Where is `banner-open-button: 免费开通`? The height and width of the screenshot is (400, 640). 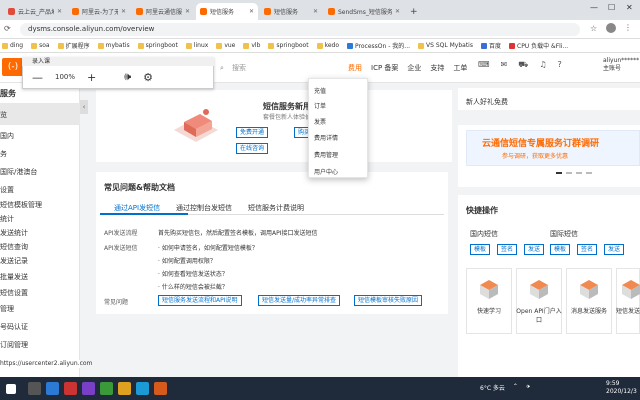
banner-open-button: 免费开通 is located at coordinates (252, 132).